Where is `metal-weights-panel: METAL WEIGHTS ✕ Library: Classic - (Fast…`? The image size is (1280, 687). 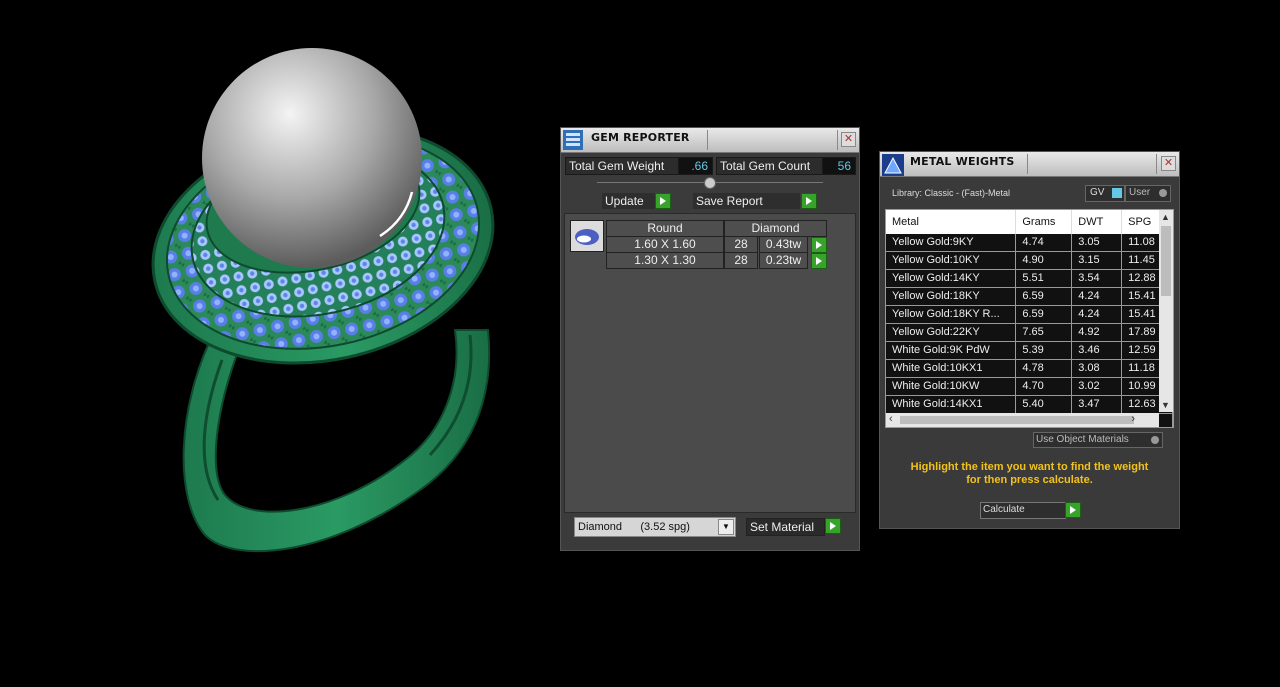
metal-weights-panel: METAL WEIGHTS ✕ Library: Classic - (Fast… is located at coordinates (1029, 340).